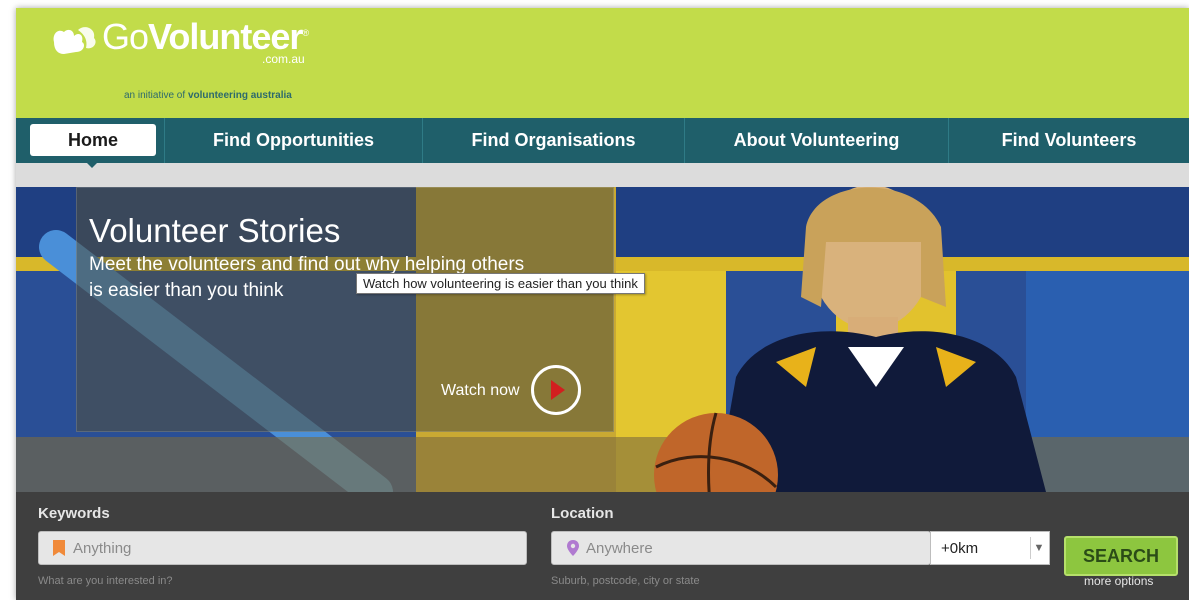  What do you see at coordinates (125, 36) in the screenshot?
I see `logo-go: Go` at bounding box center [125, 36].